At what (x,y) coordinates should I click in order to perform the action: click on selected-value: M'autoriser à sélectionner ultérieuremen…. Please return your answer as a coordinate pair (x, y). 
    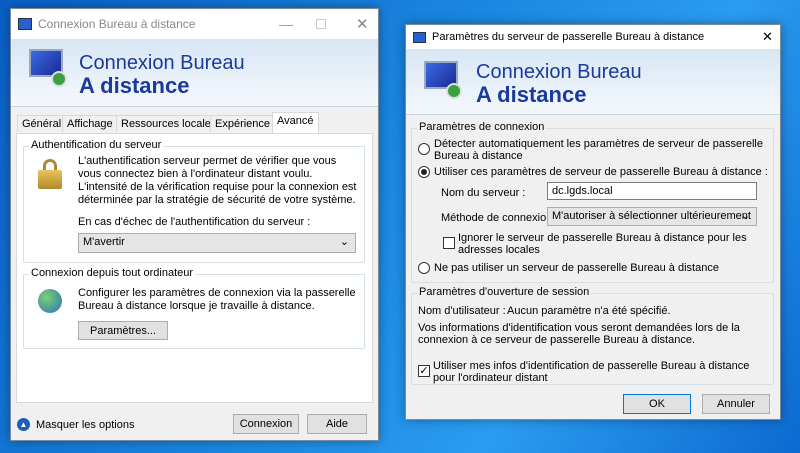
    Looking at the image, I should click on (651, 216).